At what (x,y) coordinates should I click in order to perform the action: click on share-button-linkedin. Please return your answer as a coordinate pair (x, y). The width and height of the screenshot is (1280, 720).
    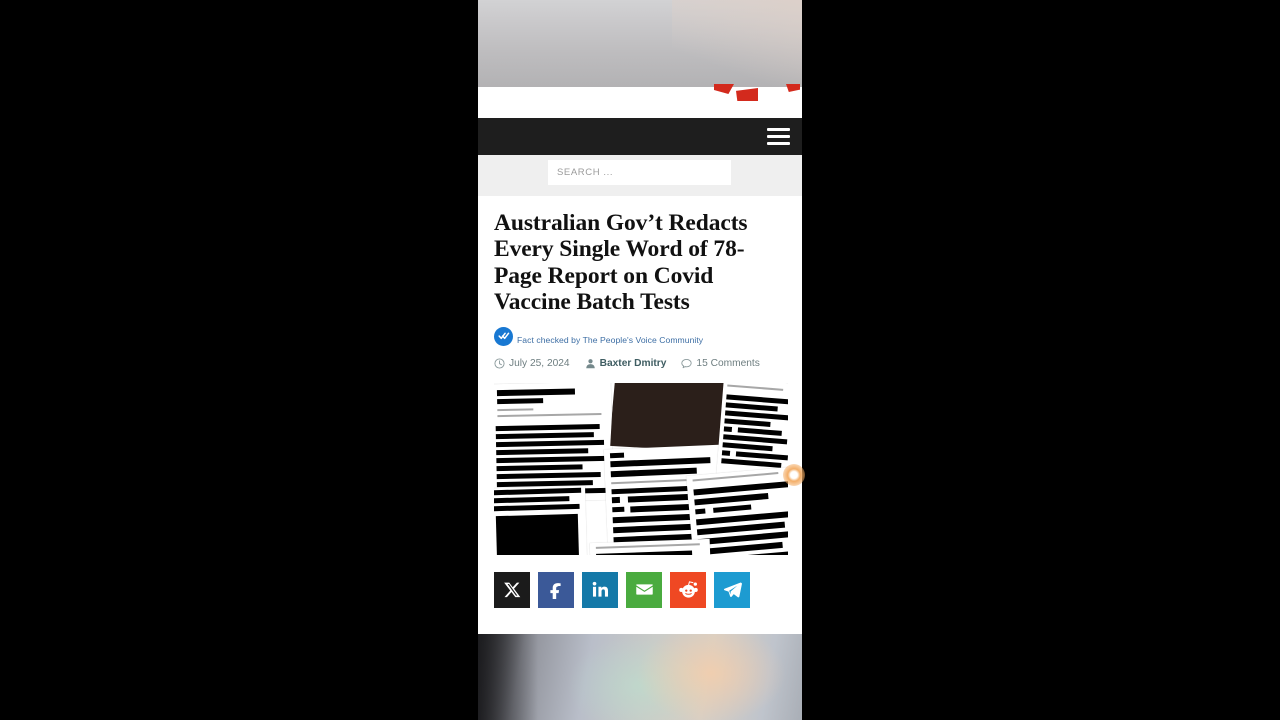
    Looking at the image, I should click on (600, 589).